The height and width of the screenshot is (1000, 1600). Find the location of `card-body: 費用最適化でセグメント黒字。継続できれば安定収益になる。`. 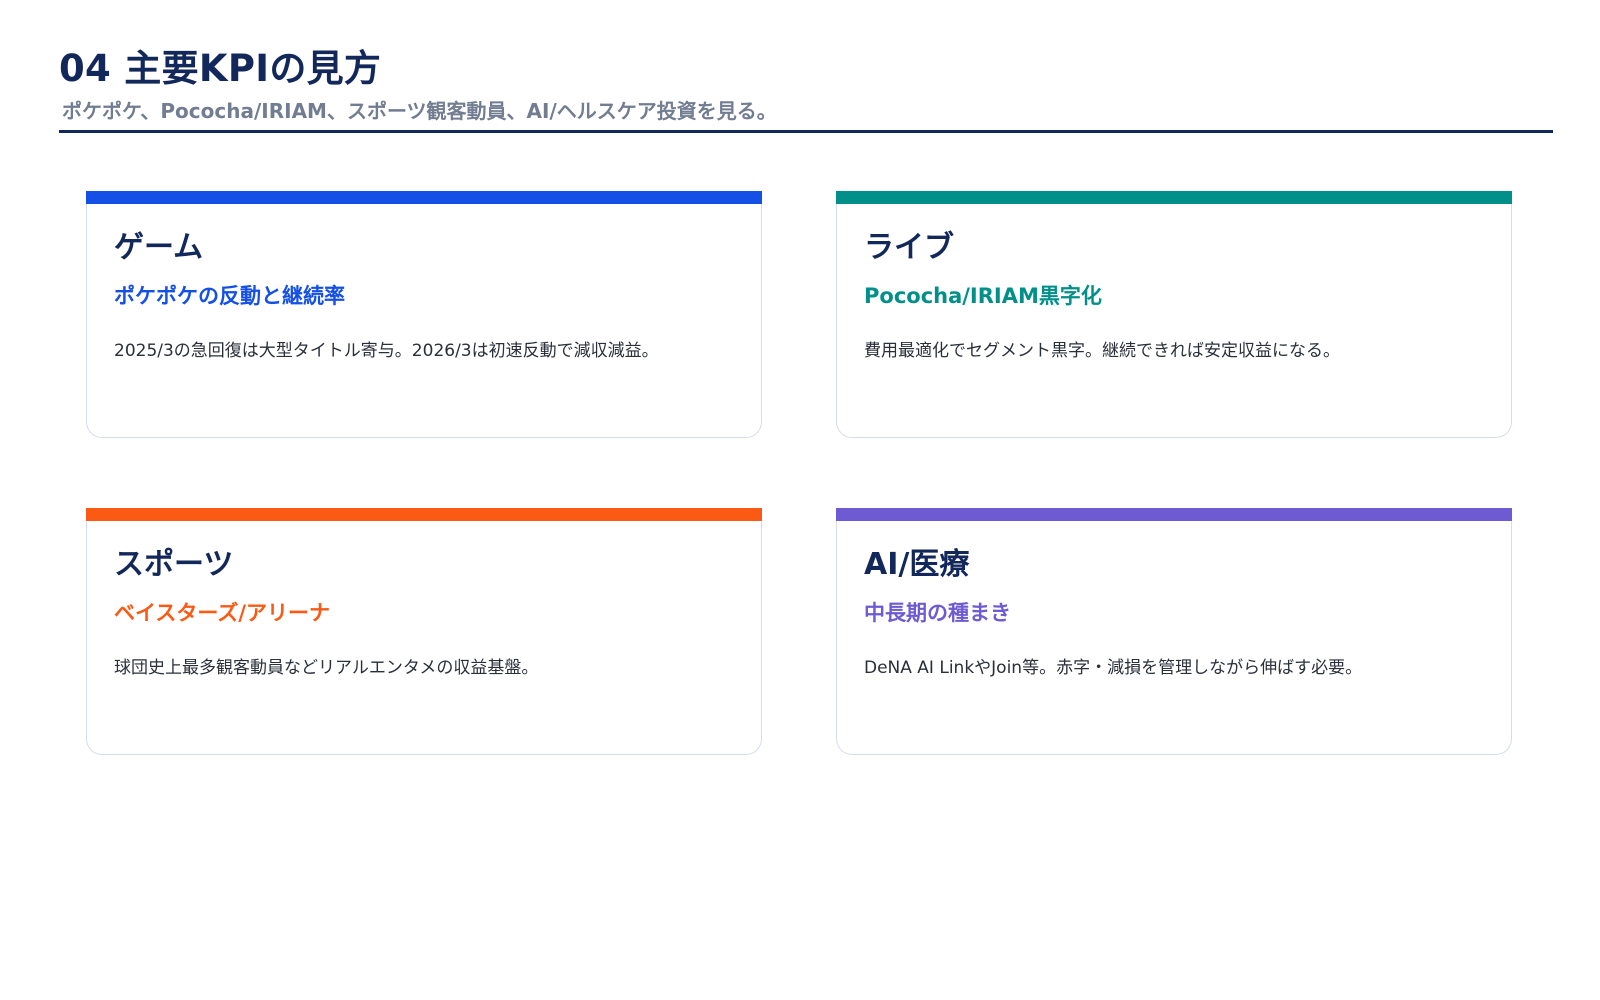

card-body: 費用最適化でセグメント黒字。継続できれば安定収益になる。 is located at coordinates (1102, 351).